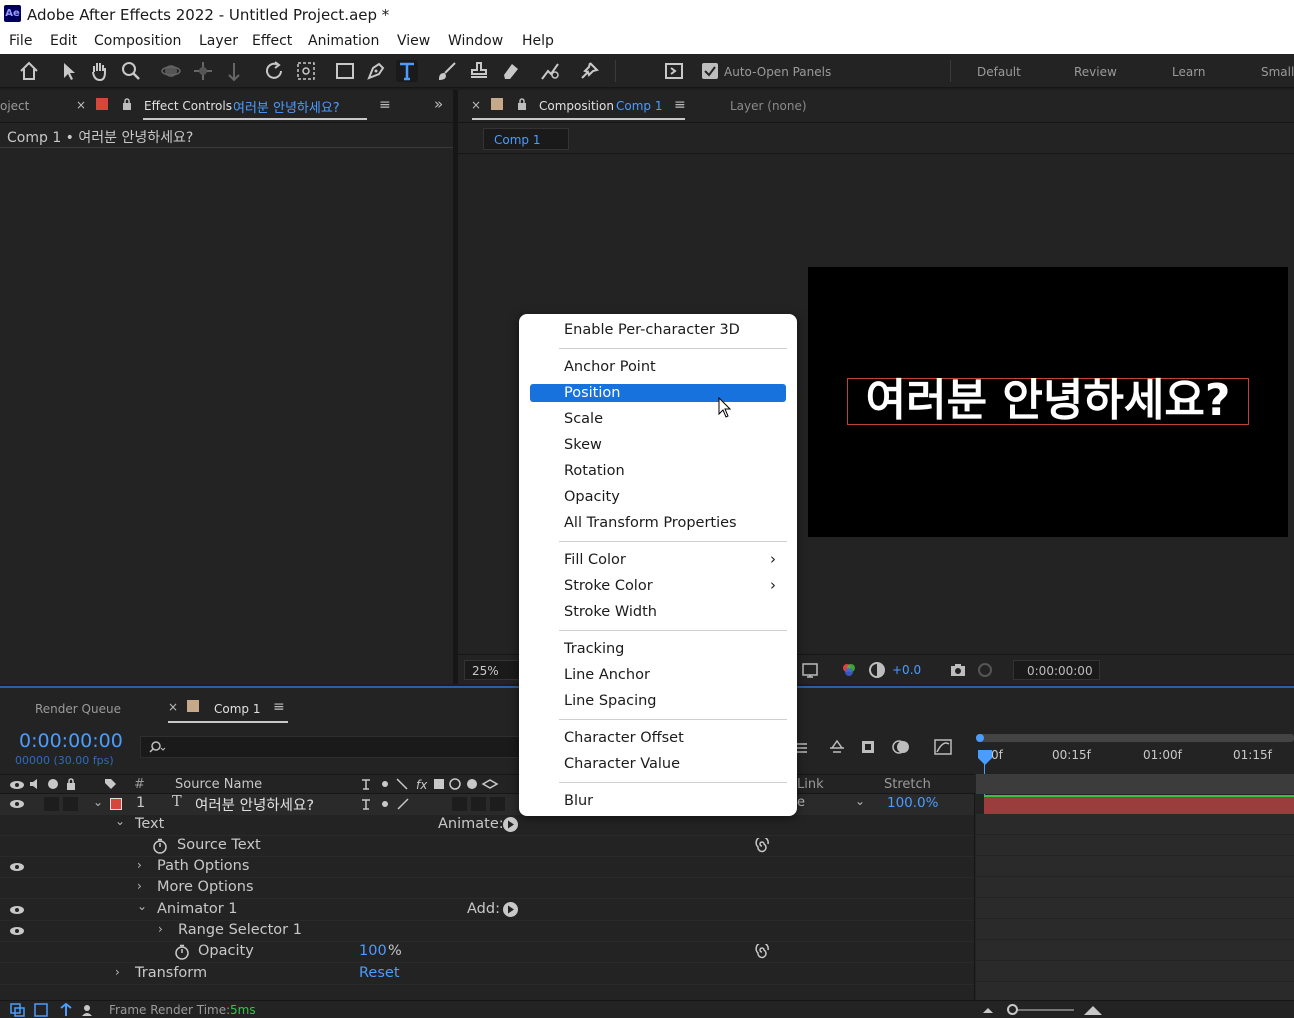 Image resolution: width=1294 pixels, height=1018 pixels. Describe the element at coordinates (510, 71) in the screenshot. I see `eraser-icon` at that location.